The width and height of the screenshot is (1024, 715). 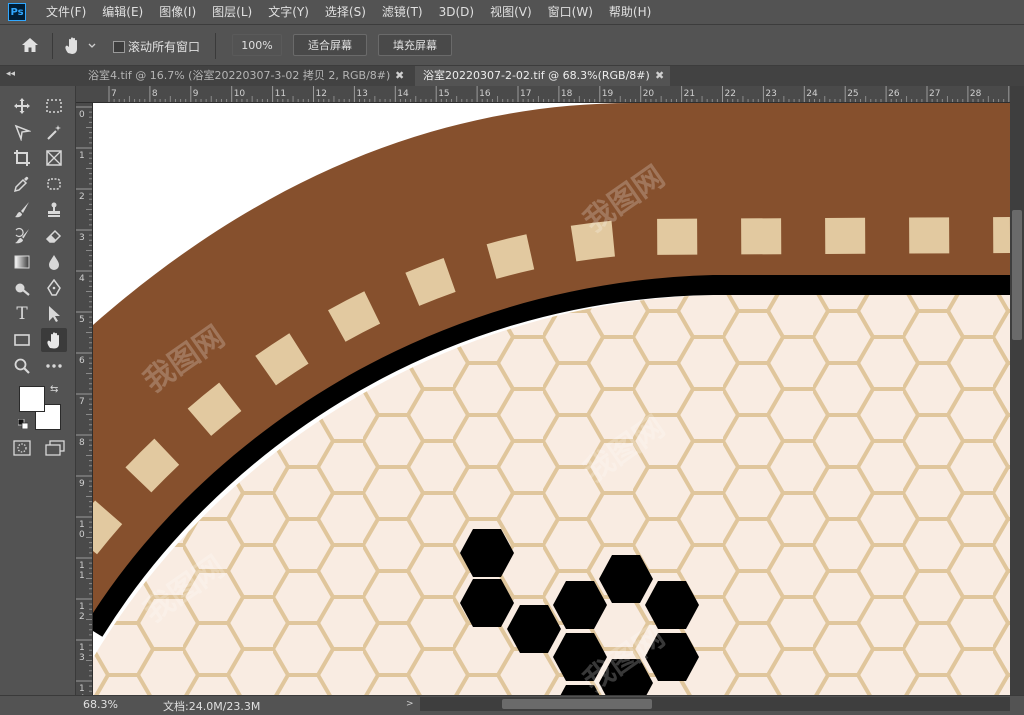 What do you see at coordinates (80, 46) in the screenshot?
I see `hand-tool-preset-icon` at bounding box center [80, 46].